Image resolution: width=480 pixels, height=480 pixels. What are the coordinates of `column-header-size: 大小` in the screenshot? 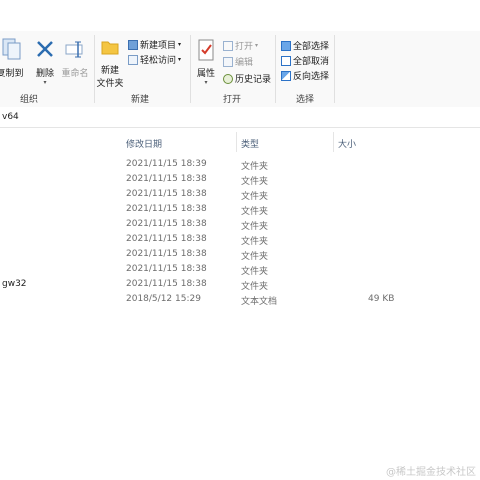 It's located at (347, 143).